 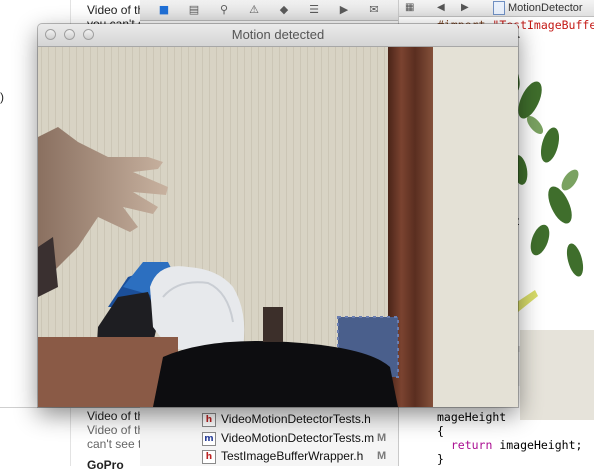 What do you see at coordinates (164, 10) in the screenshot?
I see `folder-icon: ■` at bounding box center [164, 10].